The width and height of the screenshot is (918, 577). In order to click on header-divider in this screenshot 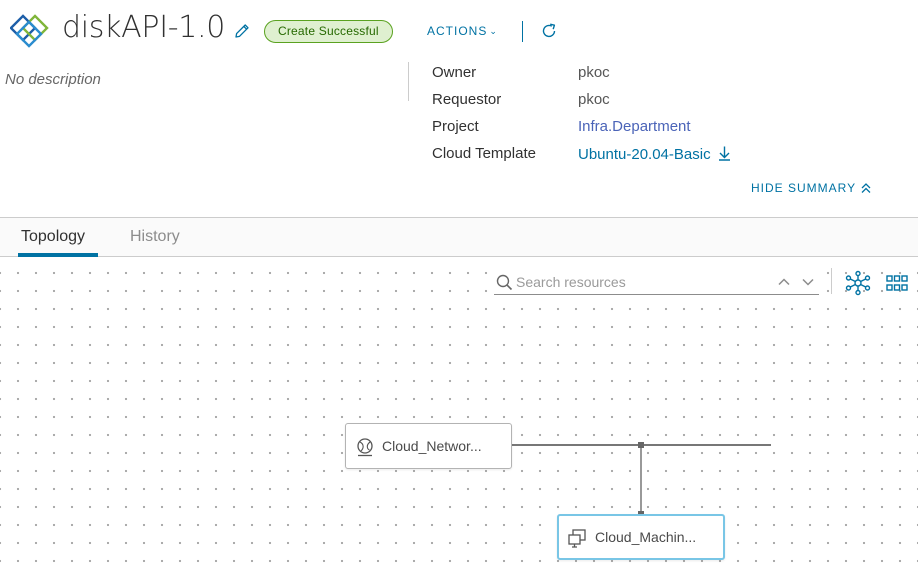, I will do `click(522, 31)`.